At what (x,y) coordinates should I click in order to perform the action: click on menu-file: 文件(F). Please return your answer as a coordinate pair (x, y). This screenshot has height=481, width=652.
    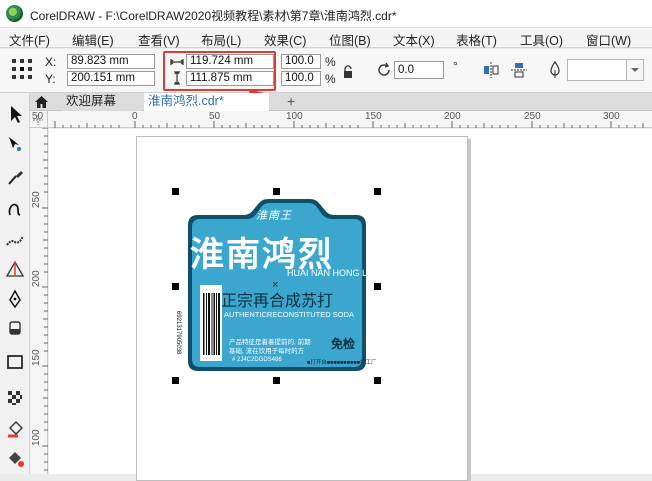
    Looking at the image, I should click on (29, 39).